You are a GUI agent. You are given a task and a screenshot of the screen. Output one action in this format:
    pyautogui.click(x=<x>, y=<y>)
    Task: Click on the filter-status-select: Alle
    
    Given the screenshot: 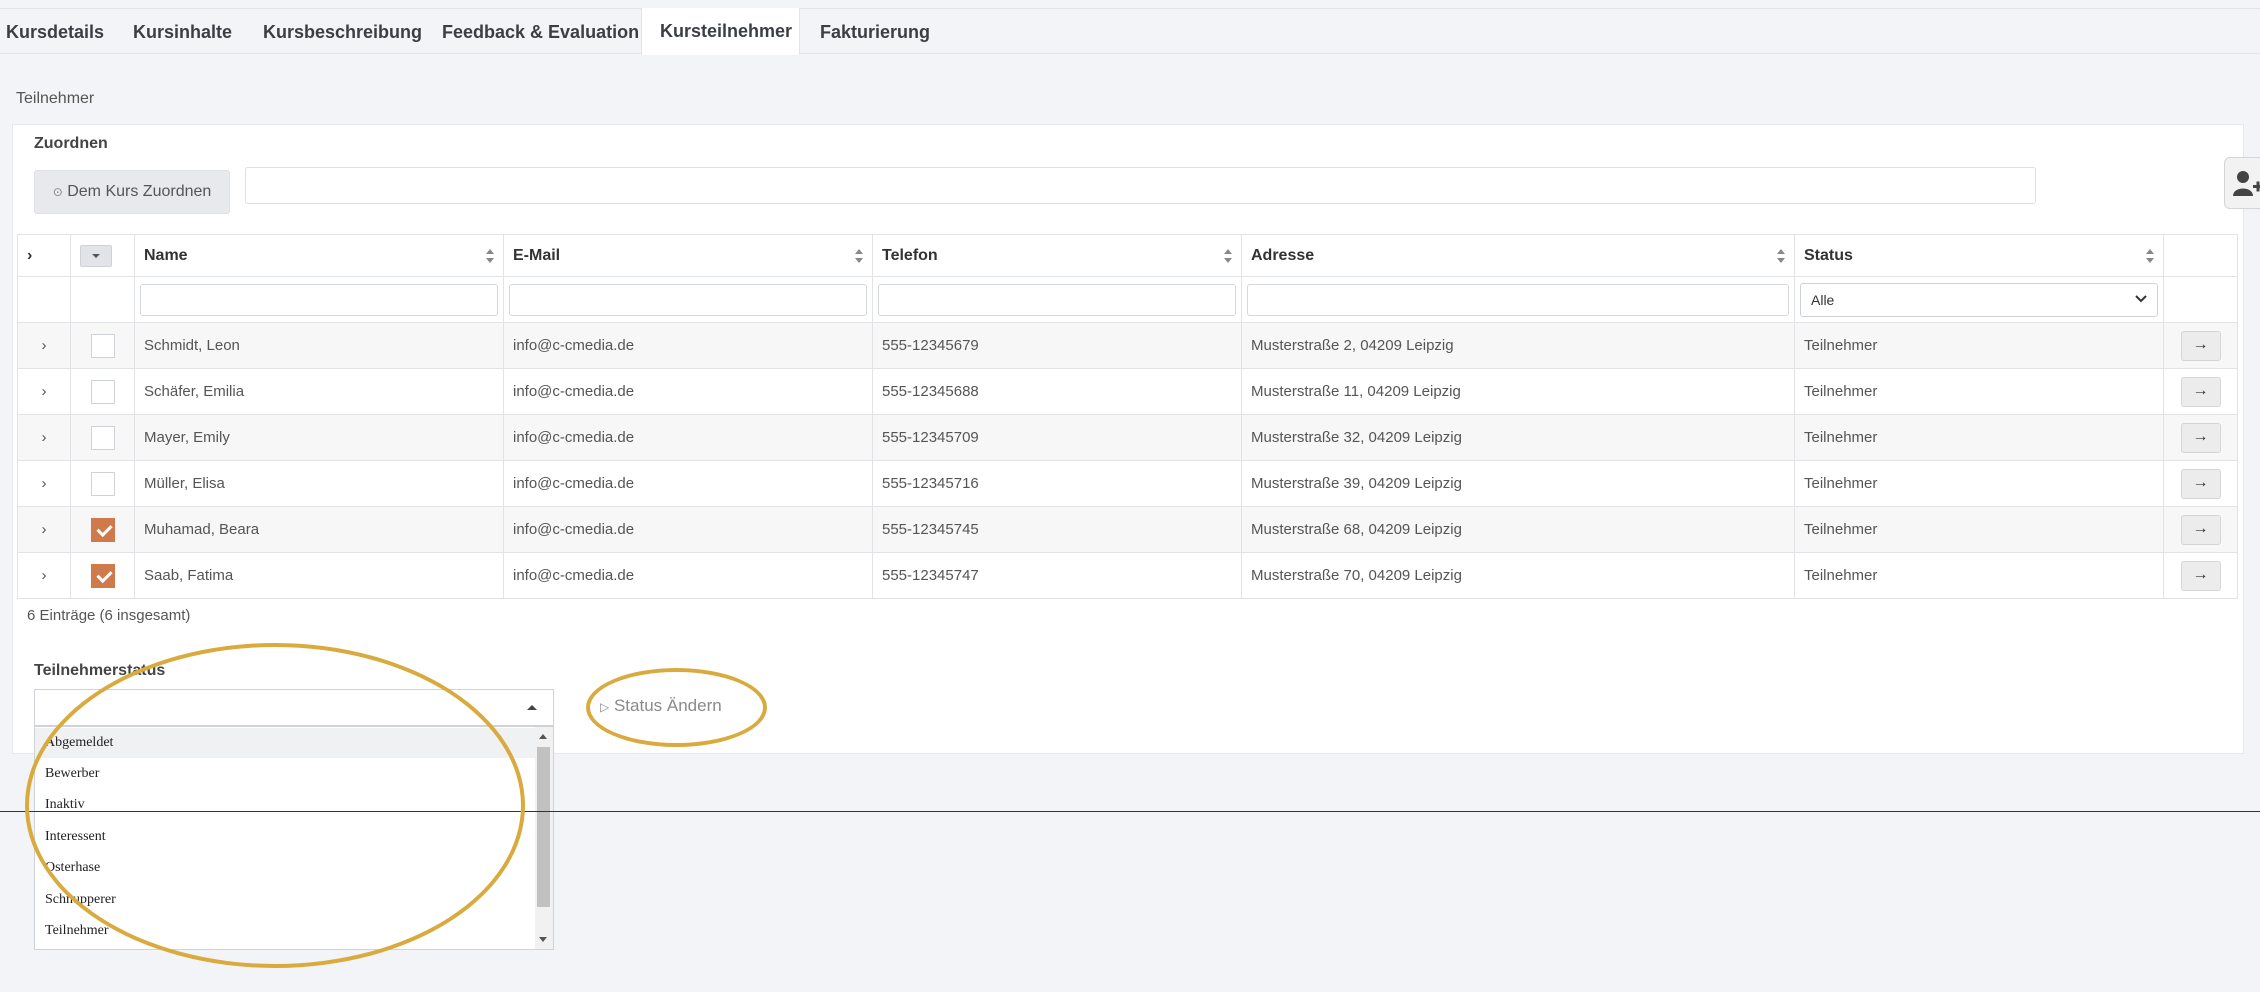 What is the action you would take?
    pyautogui.click(x=1979, y=299)
    